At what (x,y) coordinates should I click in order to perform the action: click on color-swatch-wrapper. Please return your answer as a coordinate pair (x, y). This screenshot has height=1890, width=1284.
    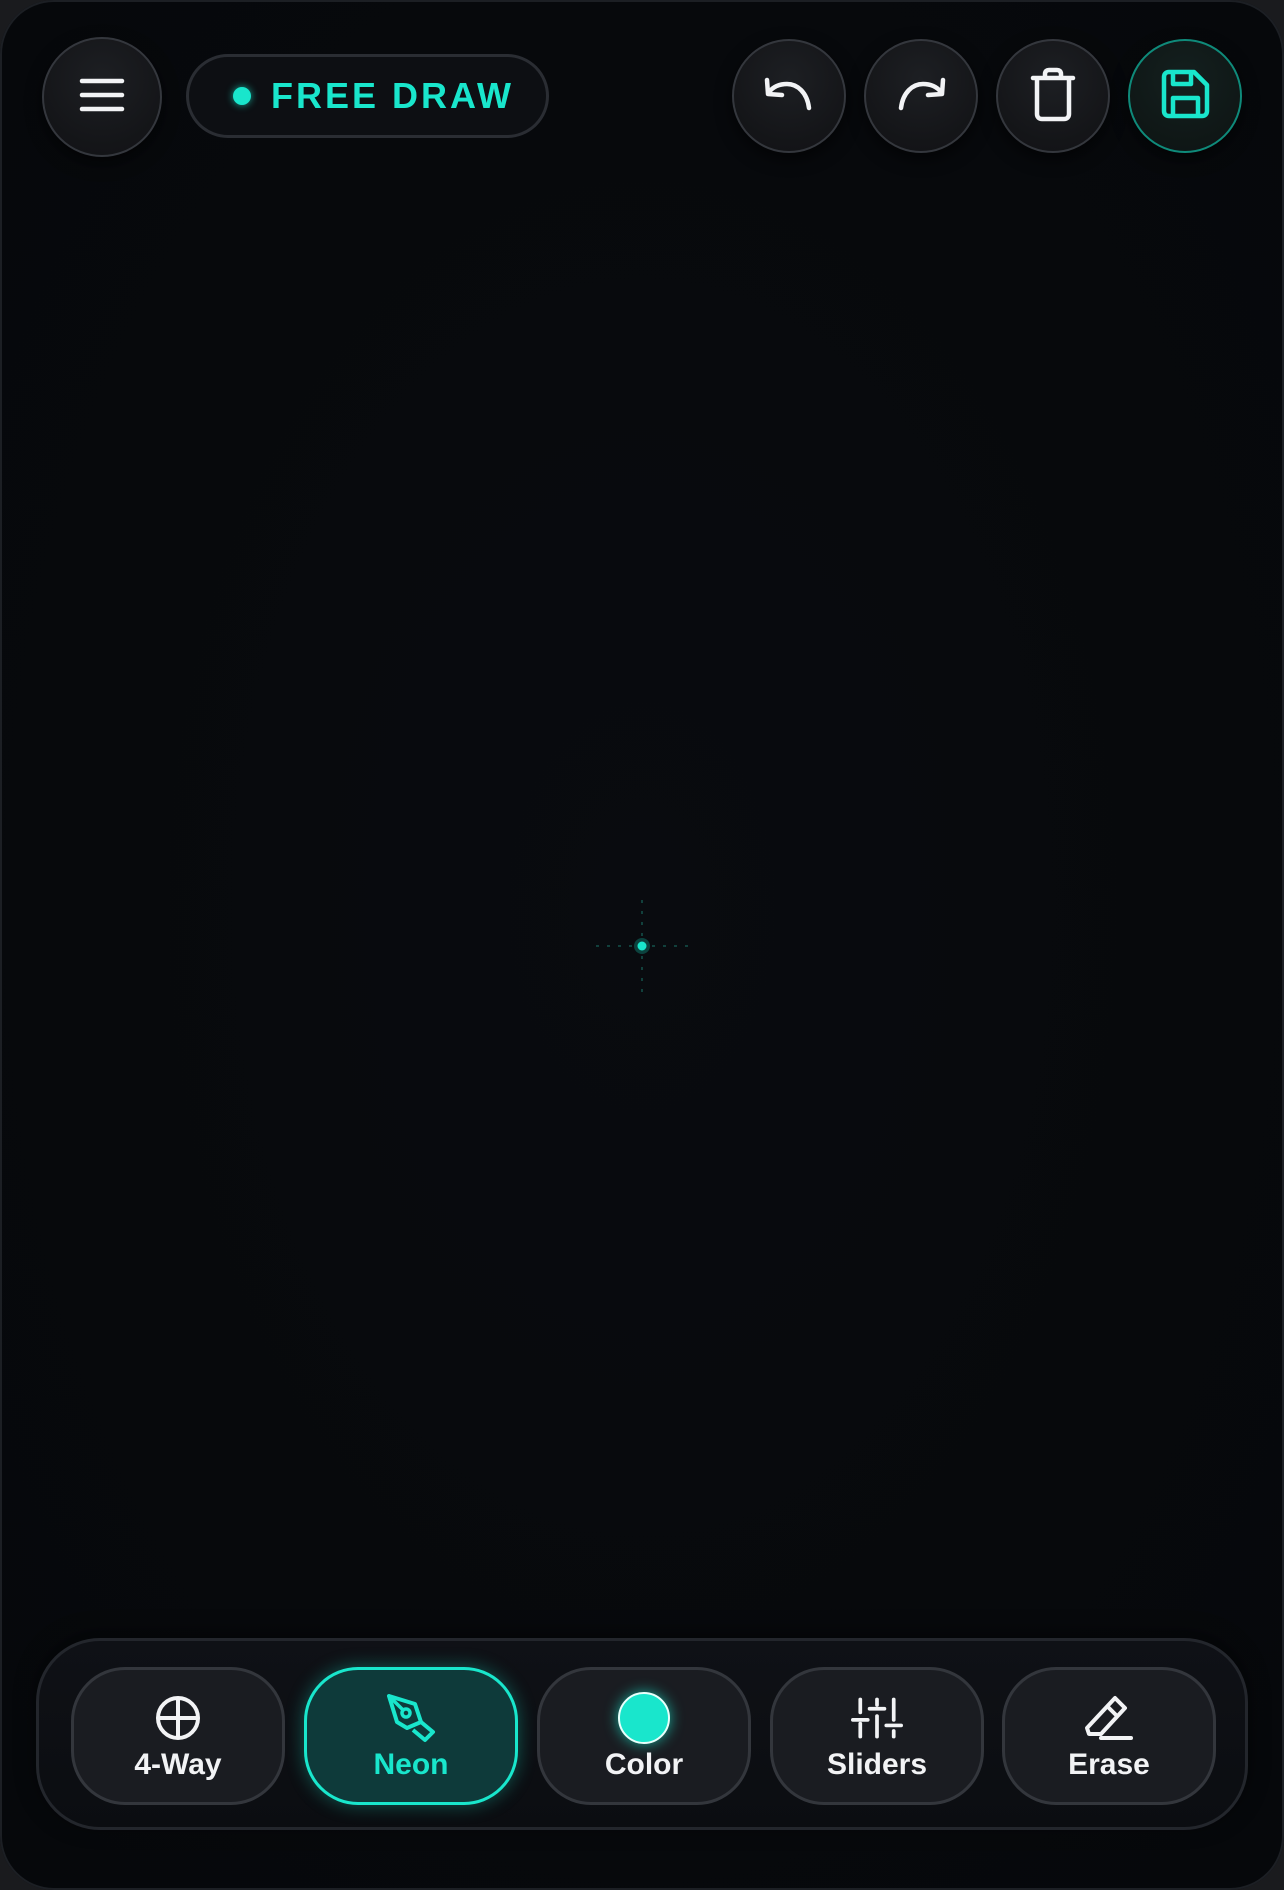
    Looking at the image, I should click on (644, 1718).